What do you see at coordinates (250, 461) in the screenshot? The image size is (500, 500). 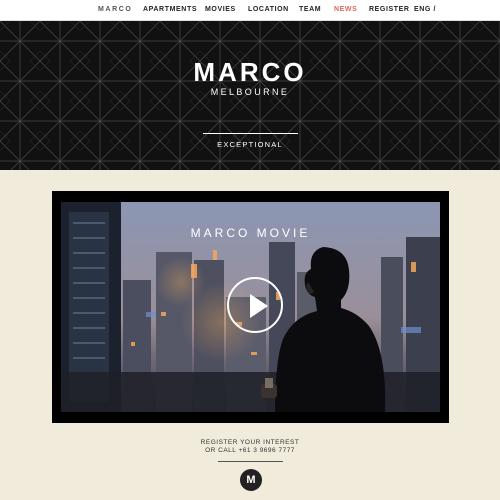 I see `footer-divider` at bounding box center [250, 461].